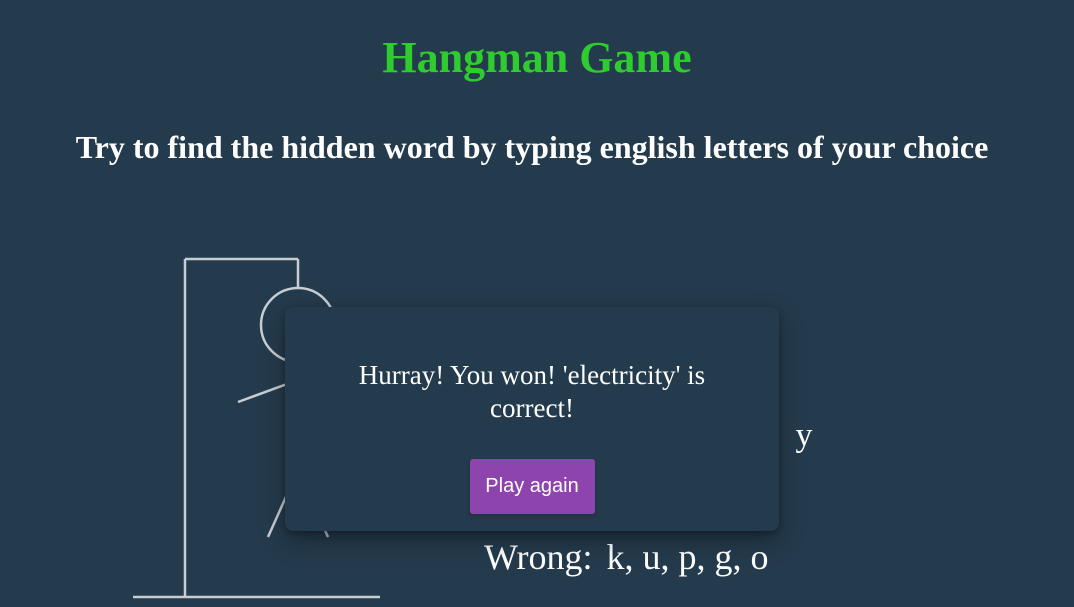 This screenshot has height=607, width=1074. Describe the element at coordinates (532, 486) in the screenshot. I see `play-again-button: Play again` at that location.